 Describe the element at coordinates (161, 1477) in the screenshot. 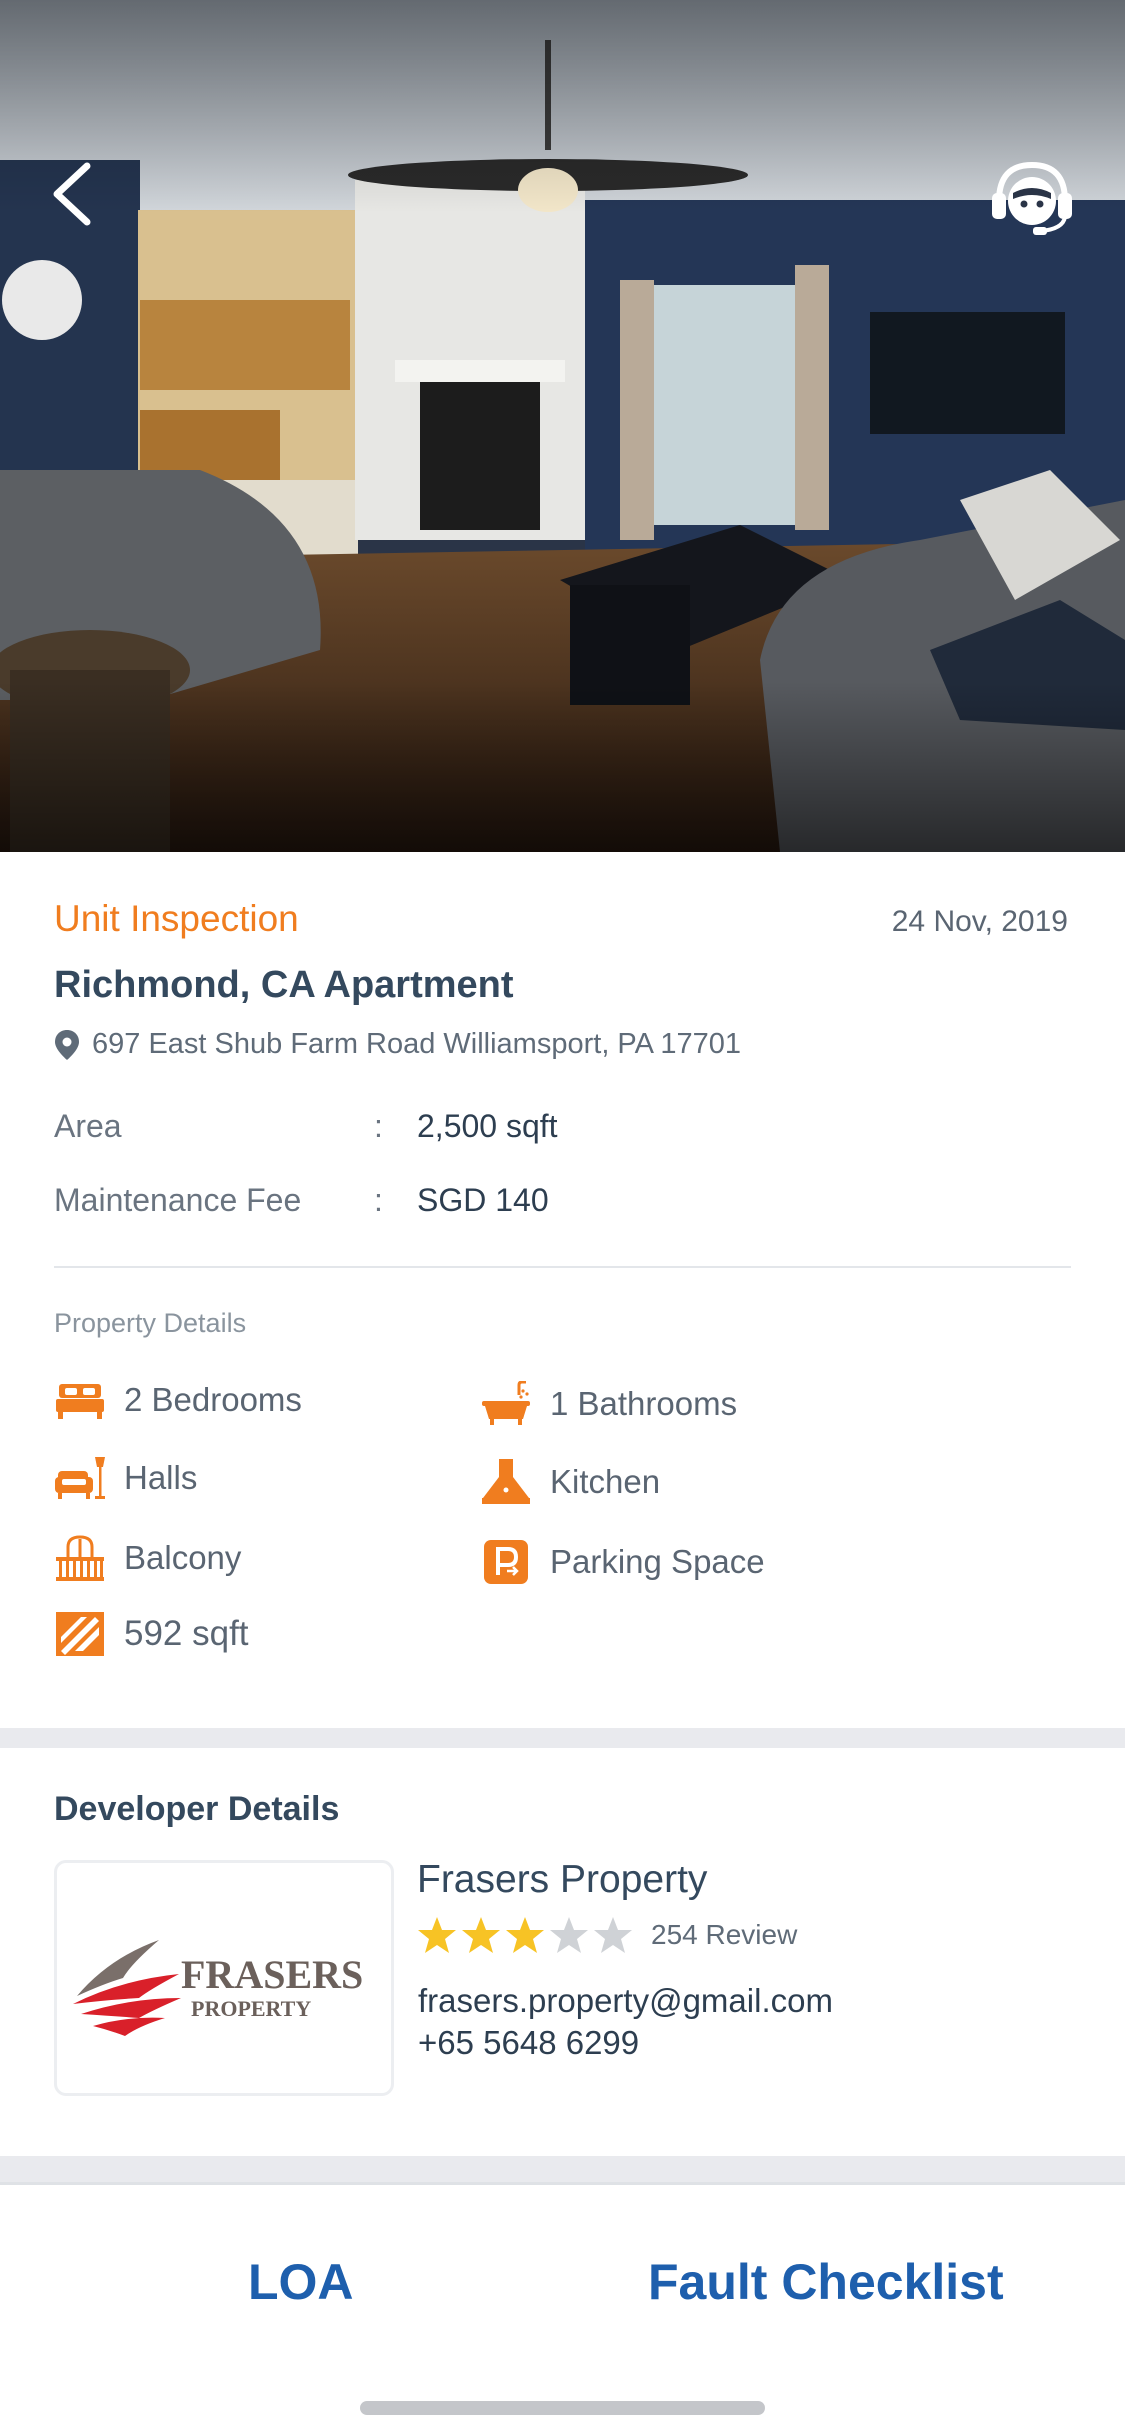

I see `feature-label: Halls` at that location.